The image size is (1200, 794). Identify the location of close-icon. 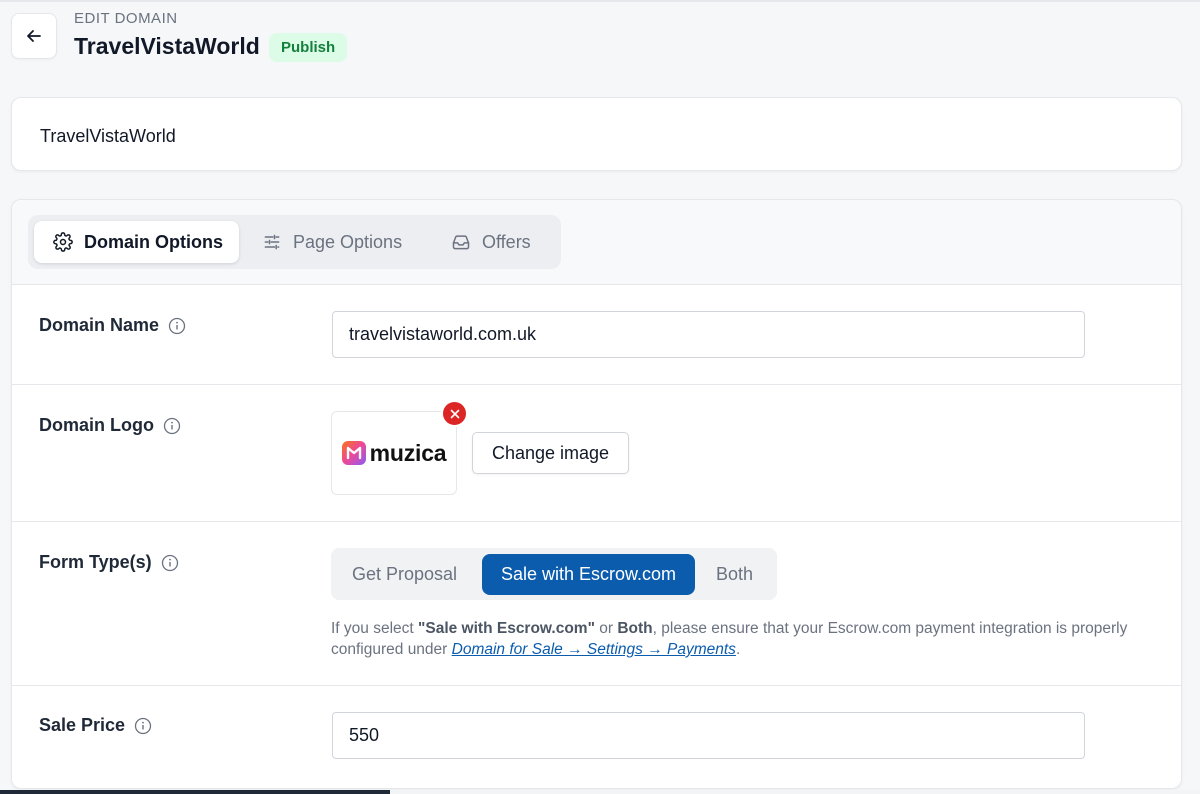
(454, 413).